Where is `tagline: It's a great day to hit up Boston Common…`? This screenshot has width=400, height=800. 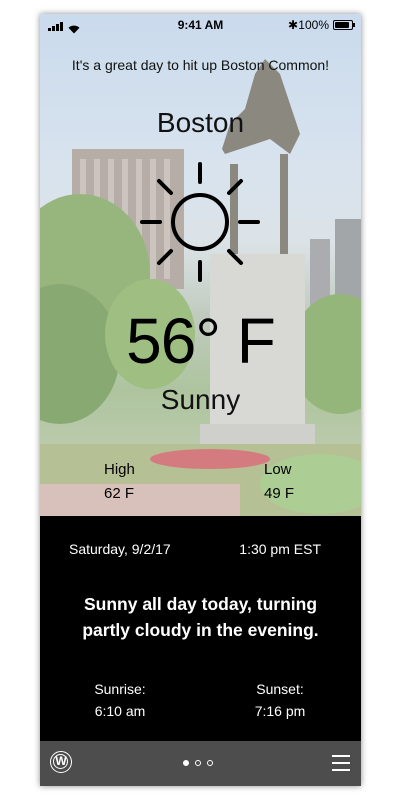
tagline: It's a great day to hit up Boston Common… is located at coordinates (200, 65).